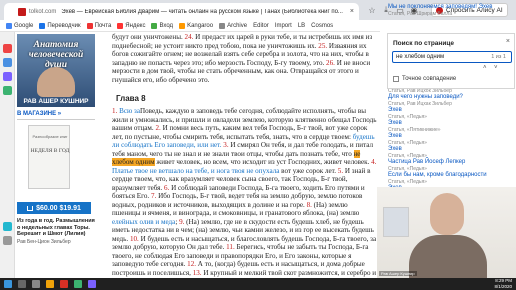 The image size is (516, 290). Describe the element at coordinates (9, 25) in the screenshot. I see `google-icon` at that location.